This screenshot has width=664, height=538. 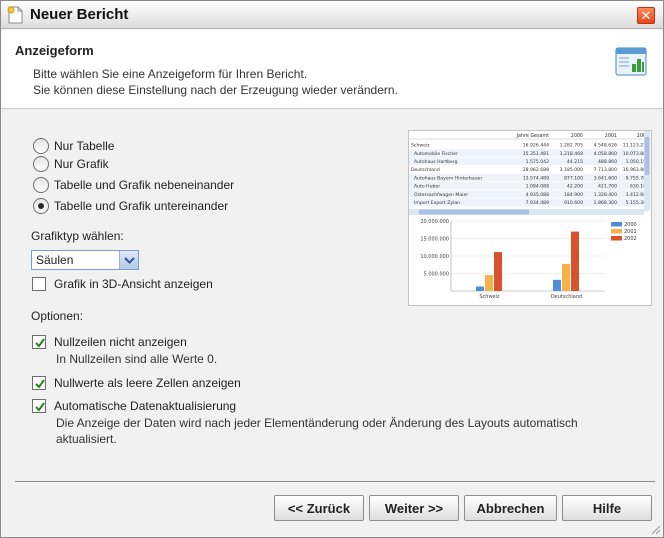 I want to click on preview-table-cell: 42.200, so click(x=575, y=187).